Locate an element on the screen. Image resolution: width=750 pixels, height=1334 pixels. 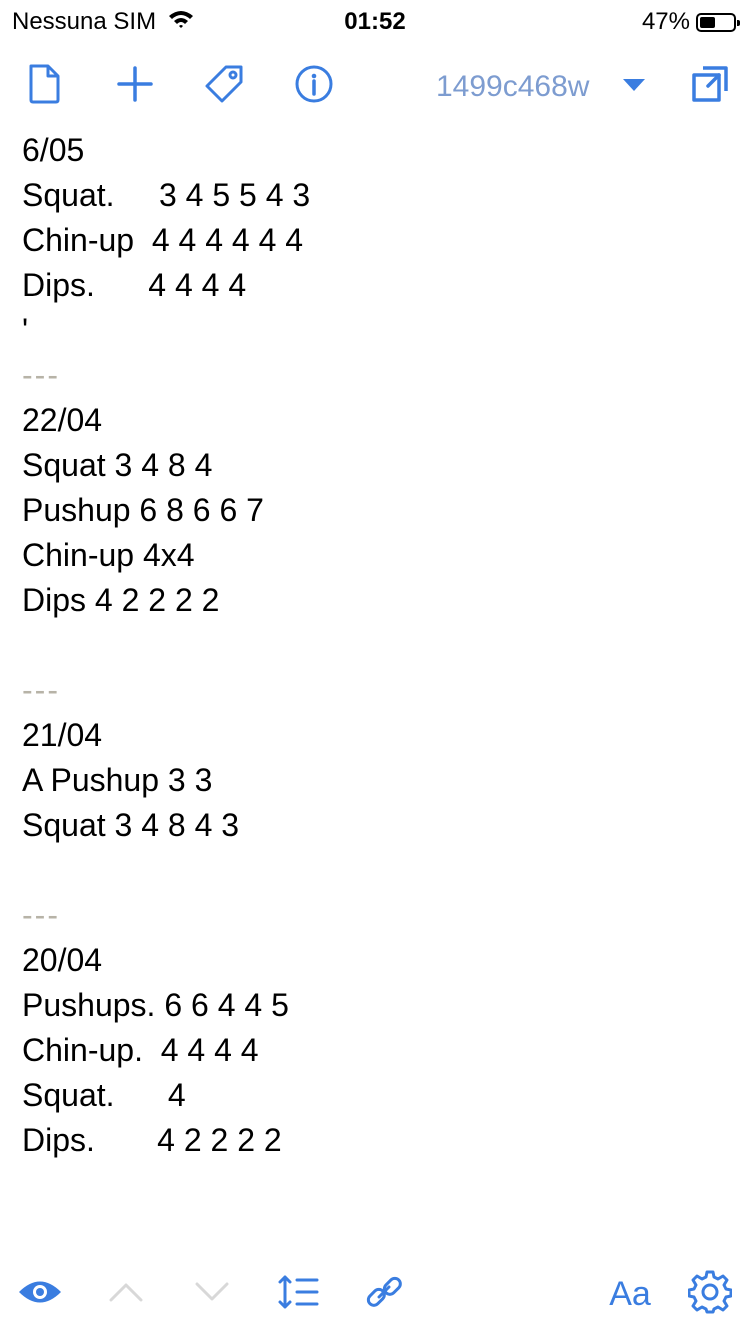
font-size-icon: Aa is located at coordinates (630, 1293).